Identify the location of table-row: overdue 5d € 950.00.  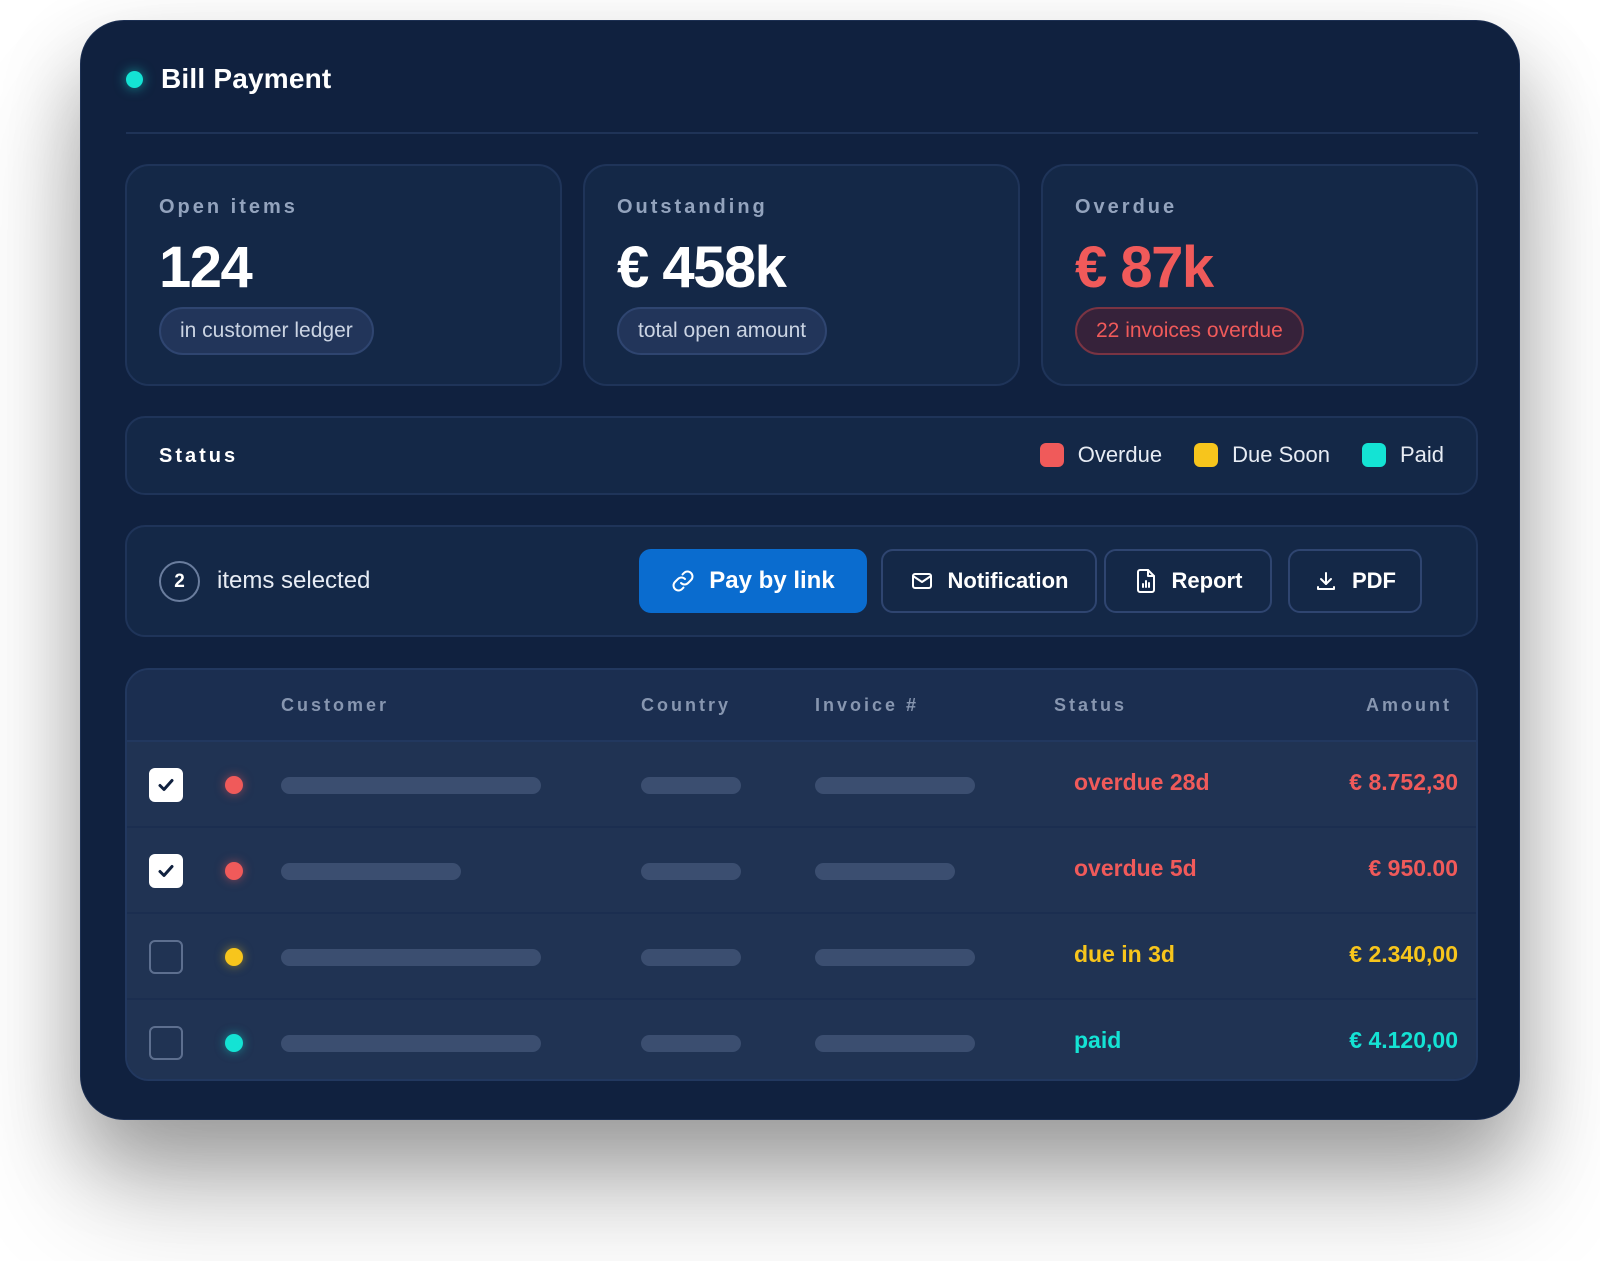
(801, 871).